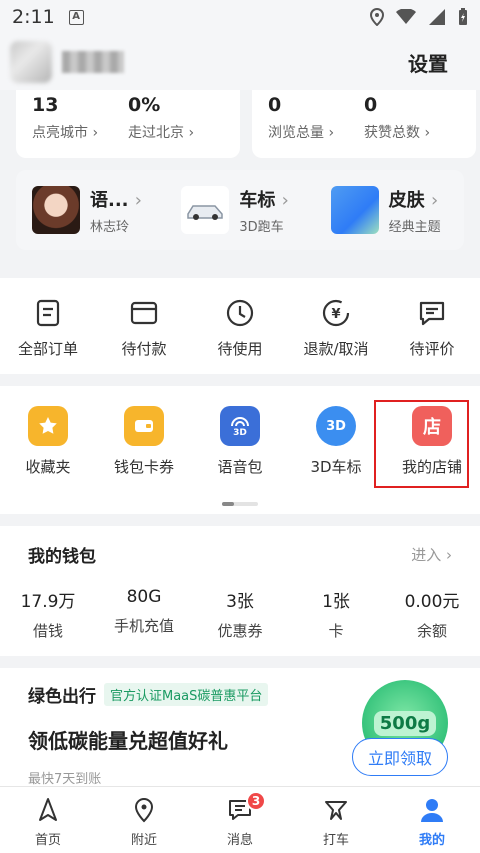 This screenshot has width=480, height=853. Describe the element at coordinates (240, 614) in the screenshot. I see `wallet-item-coupons: 3张 优惠券` at that location.